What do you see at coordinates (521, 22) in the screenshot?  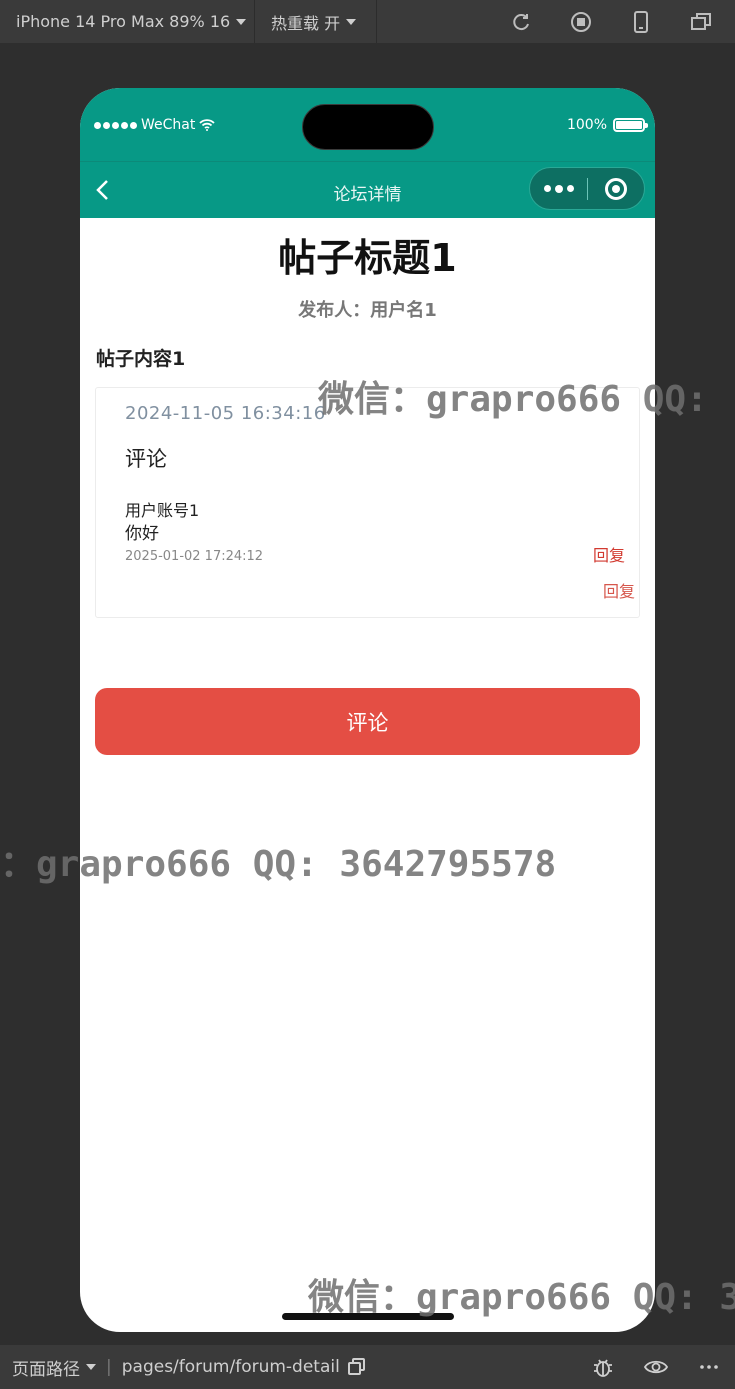 I see `refresh-icon` at bounding box center [521, 22].